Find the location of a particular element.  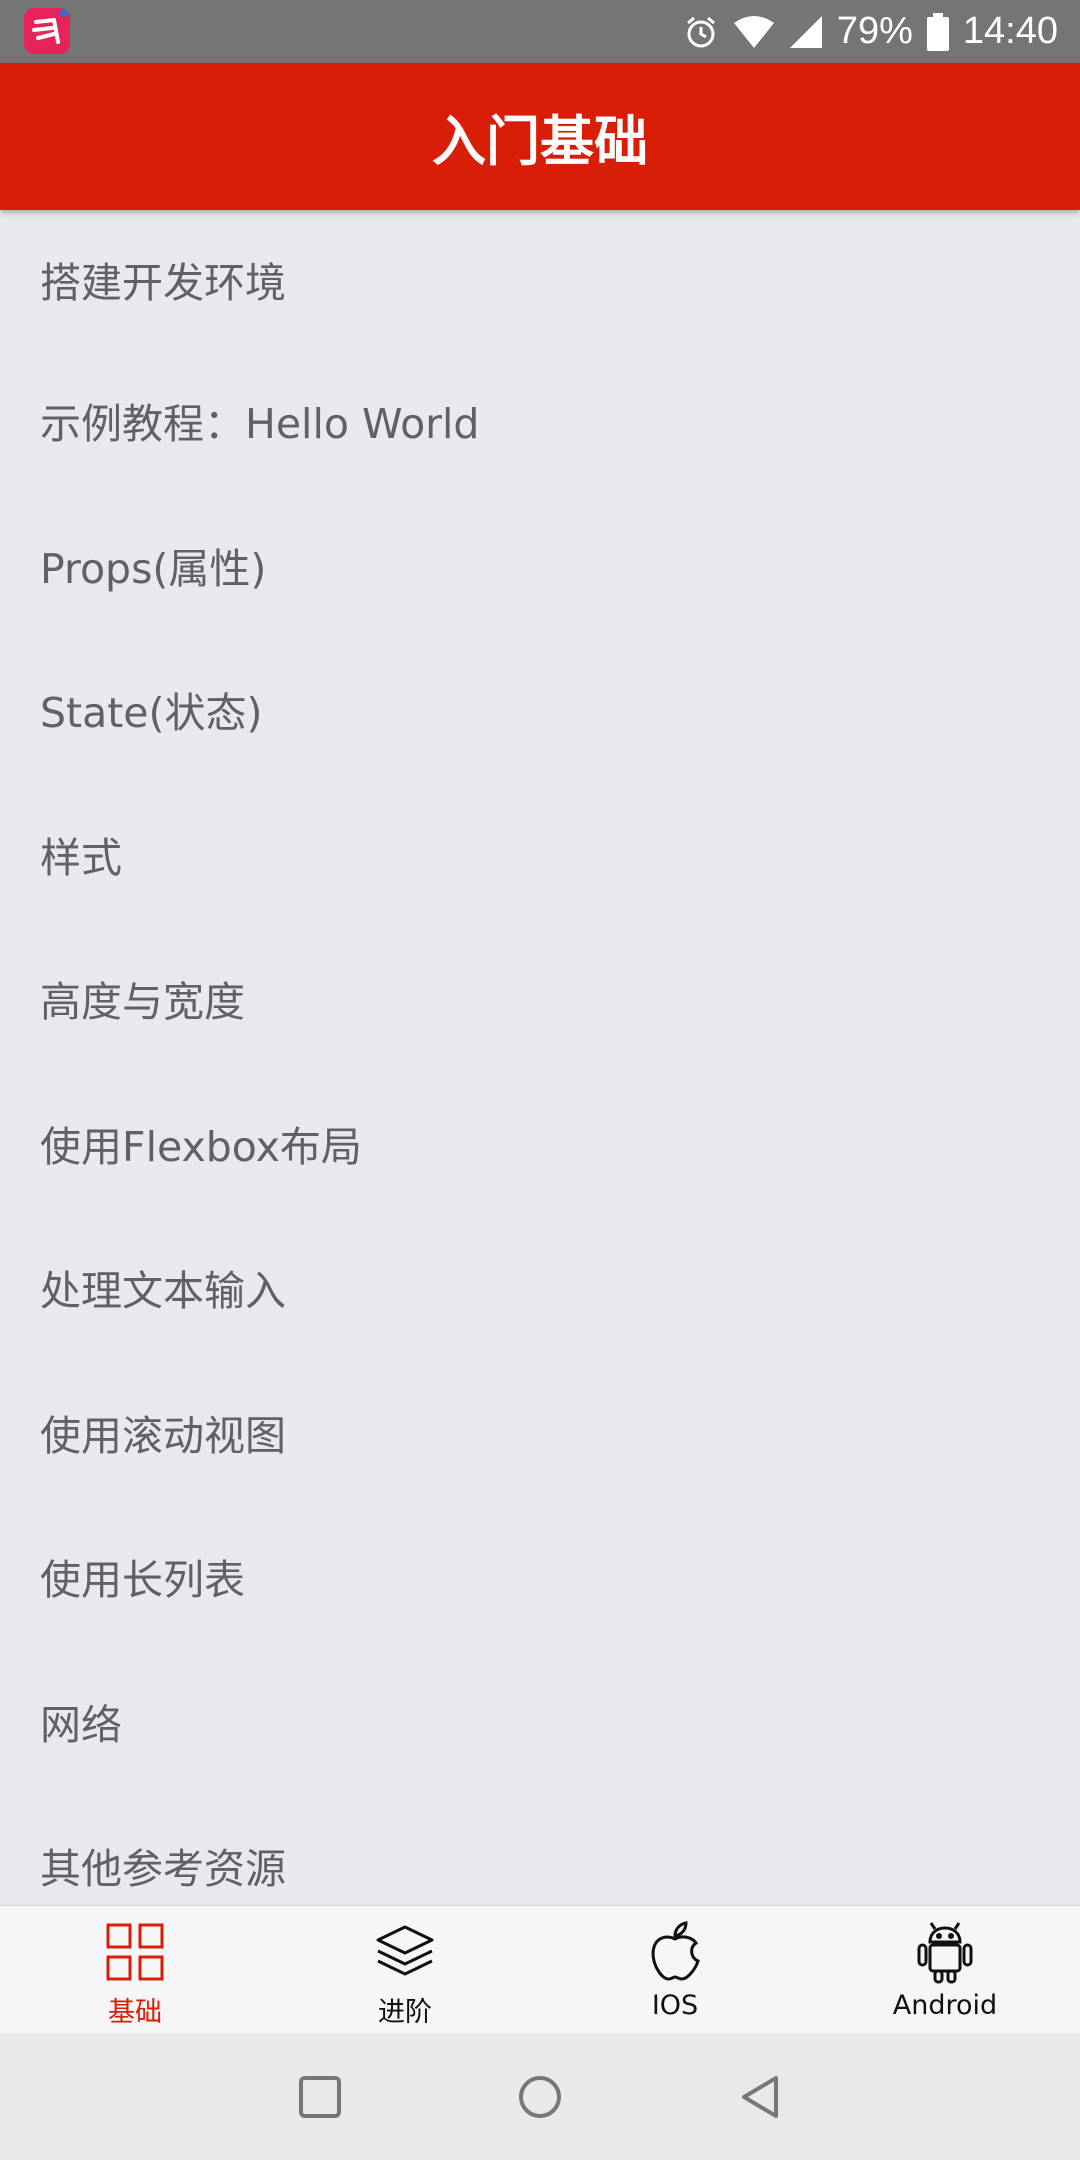

tab-advanced: 进阶 is located at coordinates (405, 1970).